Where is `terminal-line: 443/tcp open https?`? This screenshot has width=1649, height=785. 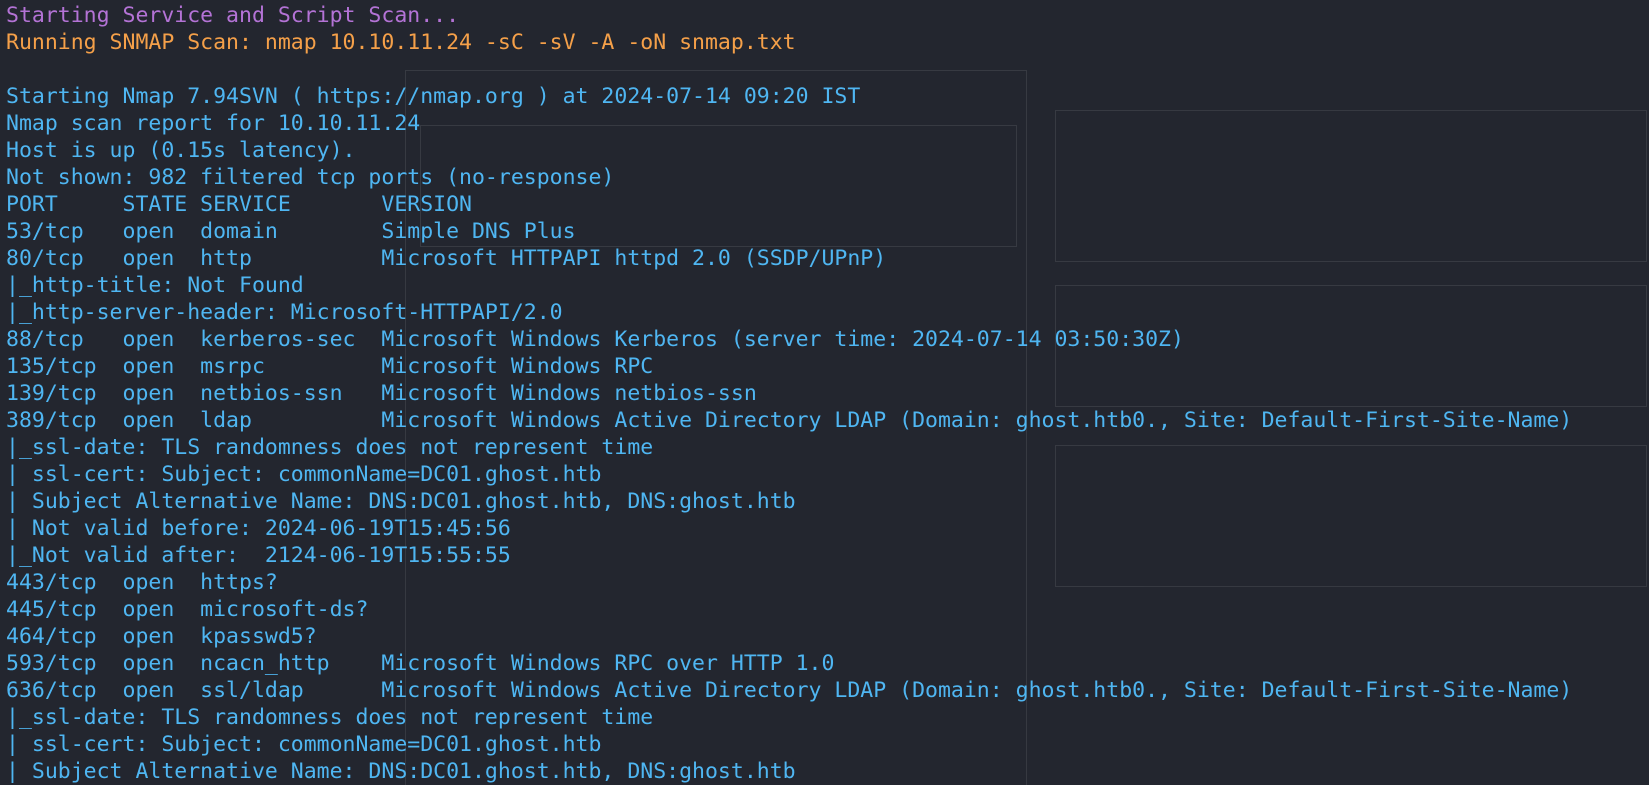 terminal-line: 443/tcp open https? is located at coordinates (142, 582).